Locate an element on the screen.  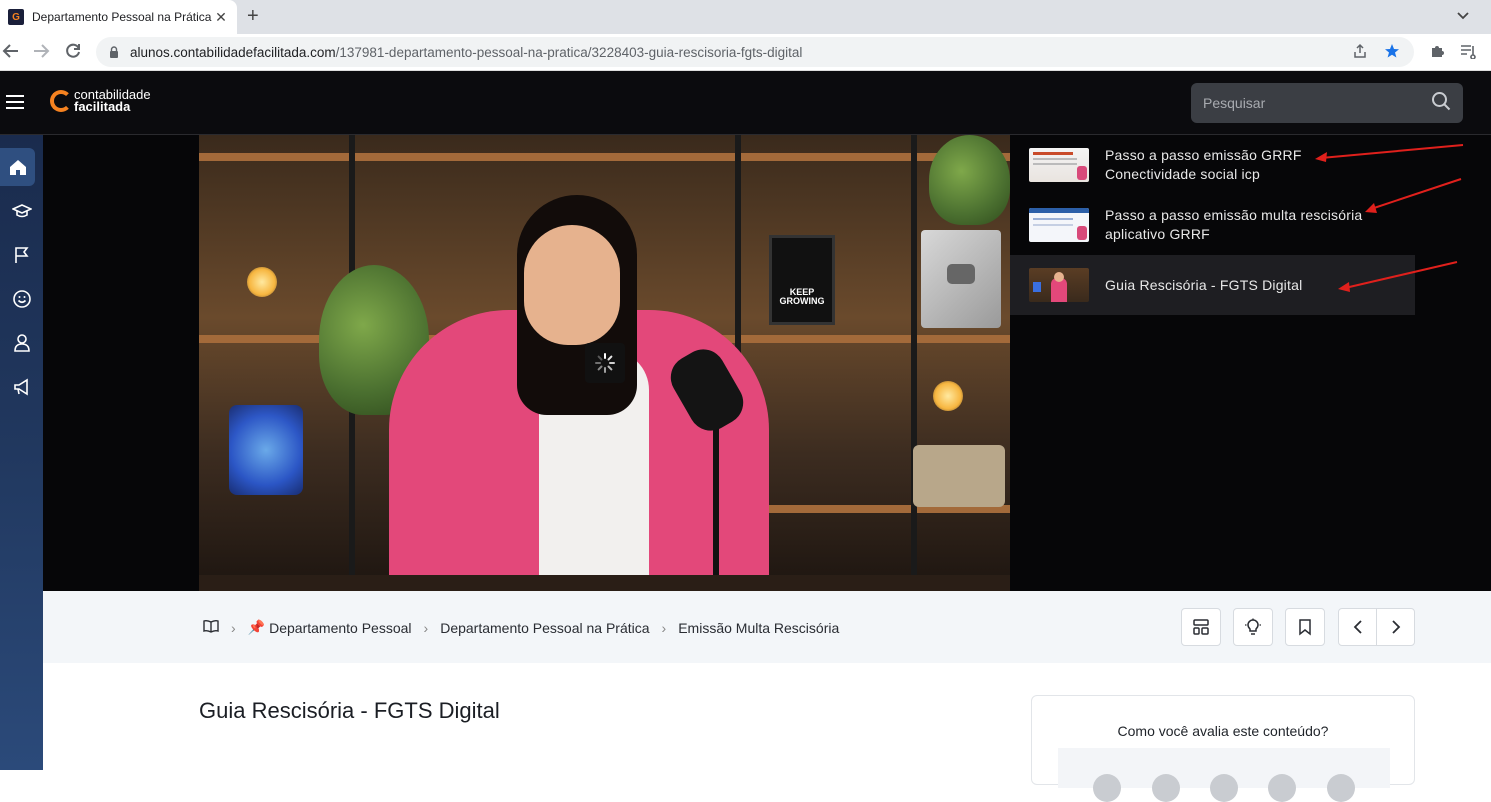
megaphone-icon is located at coordinates (20, 387).